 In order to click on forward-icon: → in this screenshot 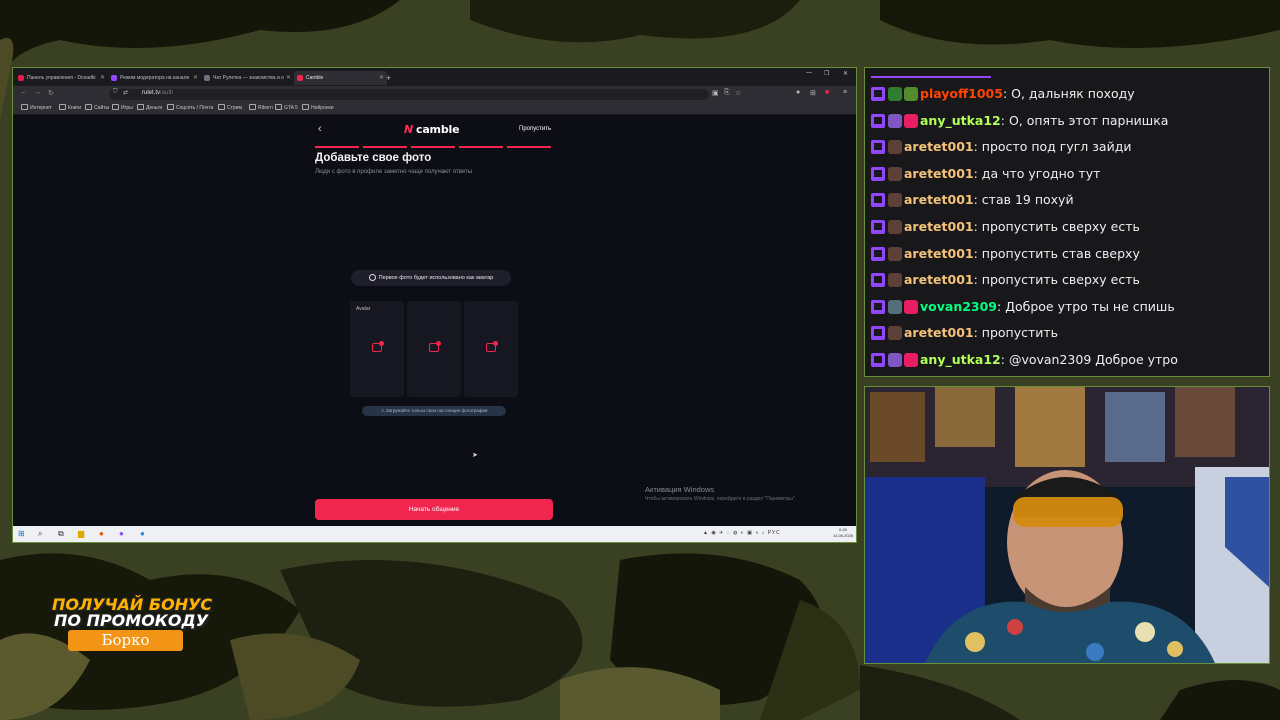, I will do `click(37, 92)`.